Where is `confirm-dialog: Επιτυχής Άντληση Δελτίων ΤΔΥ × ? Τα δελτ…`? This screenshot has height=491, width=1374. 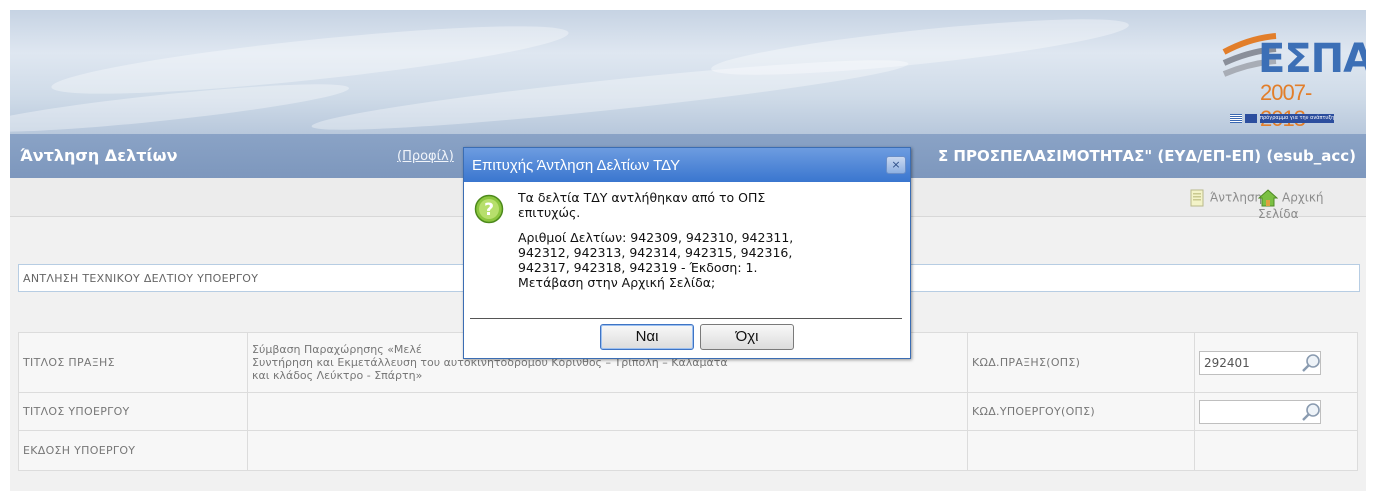
confirm-dialog: Επιτυχής Άντληση Δελτίων ΤΔΥ × ? Τα δελτ… is located at coordinates (687, 253).